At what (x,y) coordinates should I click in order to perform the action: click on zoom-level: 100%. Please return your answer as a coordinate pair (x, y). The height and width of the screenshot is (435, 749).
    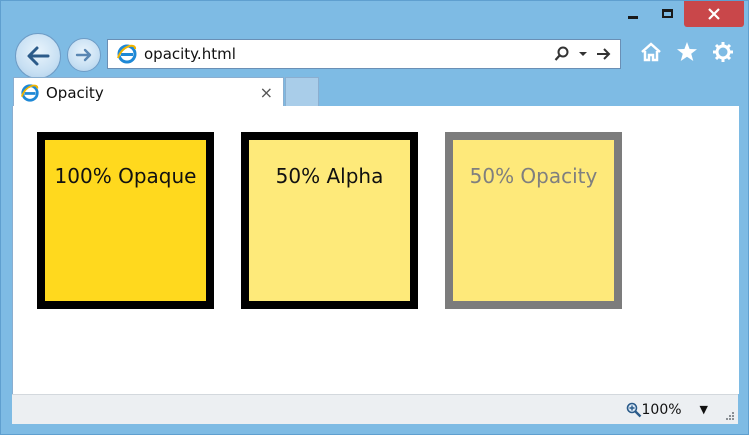
    Looking at the image, I should click on (661, 409).